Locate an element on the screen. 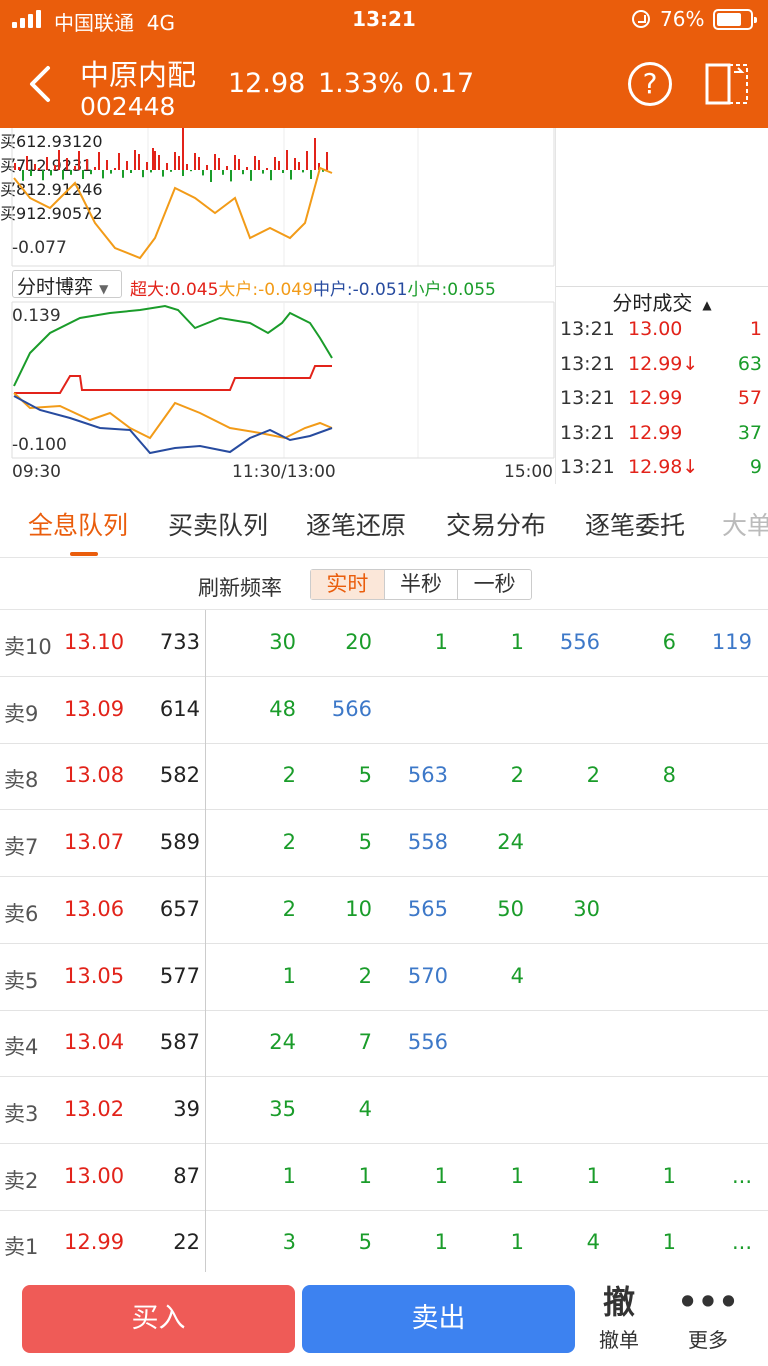 The height and width of the screenshot is (1366, 768). queue-order: 48 is located at coordinates (282, 708).